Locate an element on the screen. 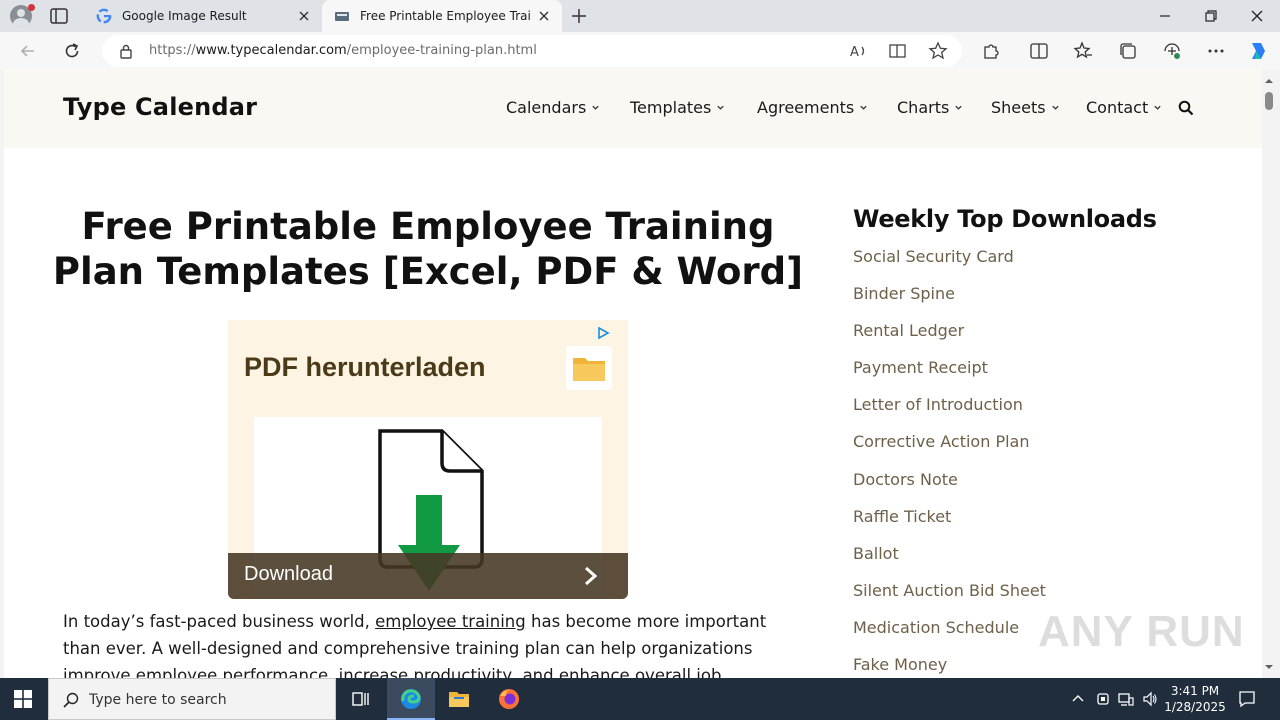 The width and height of the screenshot is (1280, 720). taskbar-firefox-app is located at coordinates (509, 699).